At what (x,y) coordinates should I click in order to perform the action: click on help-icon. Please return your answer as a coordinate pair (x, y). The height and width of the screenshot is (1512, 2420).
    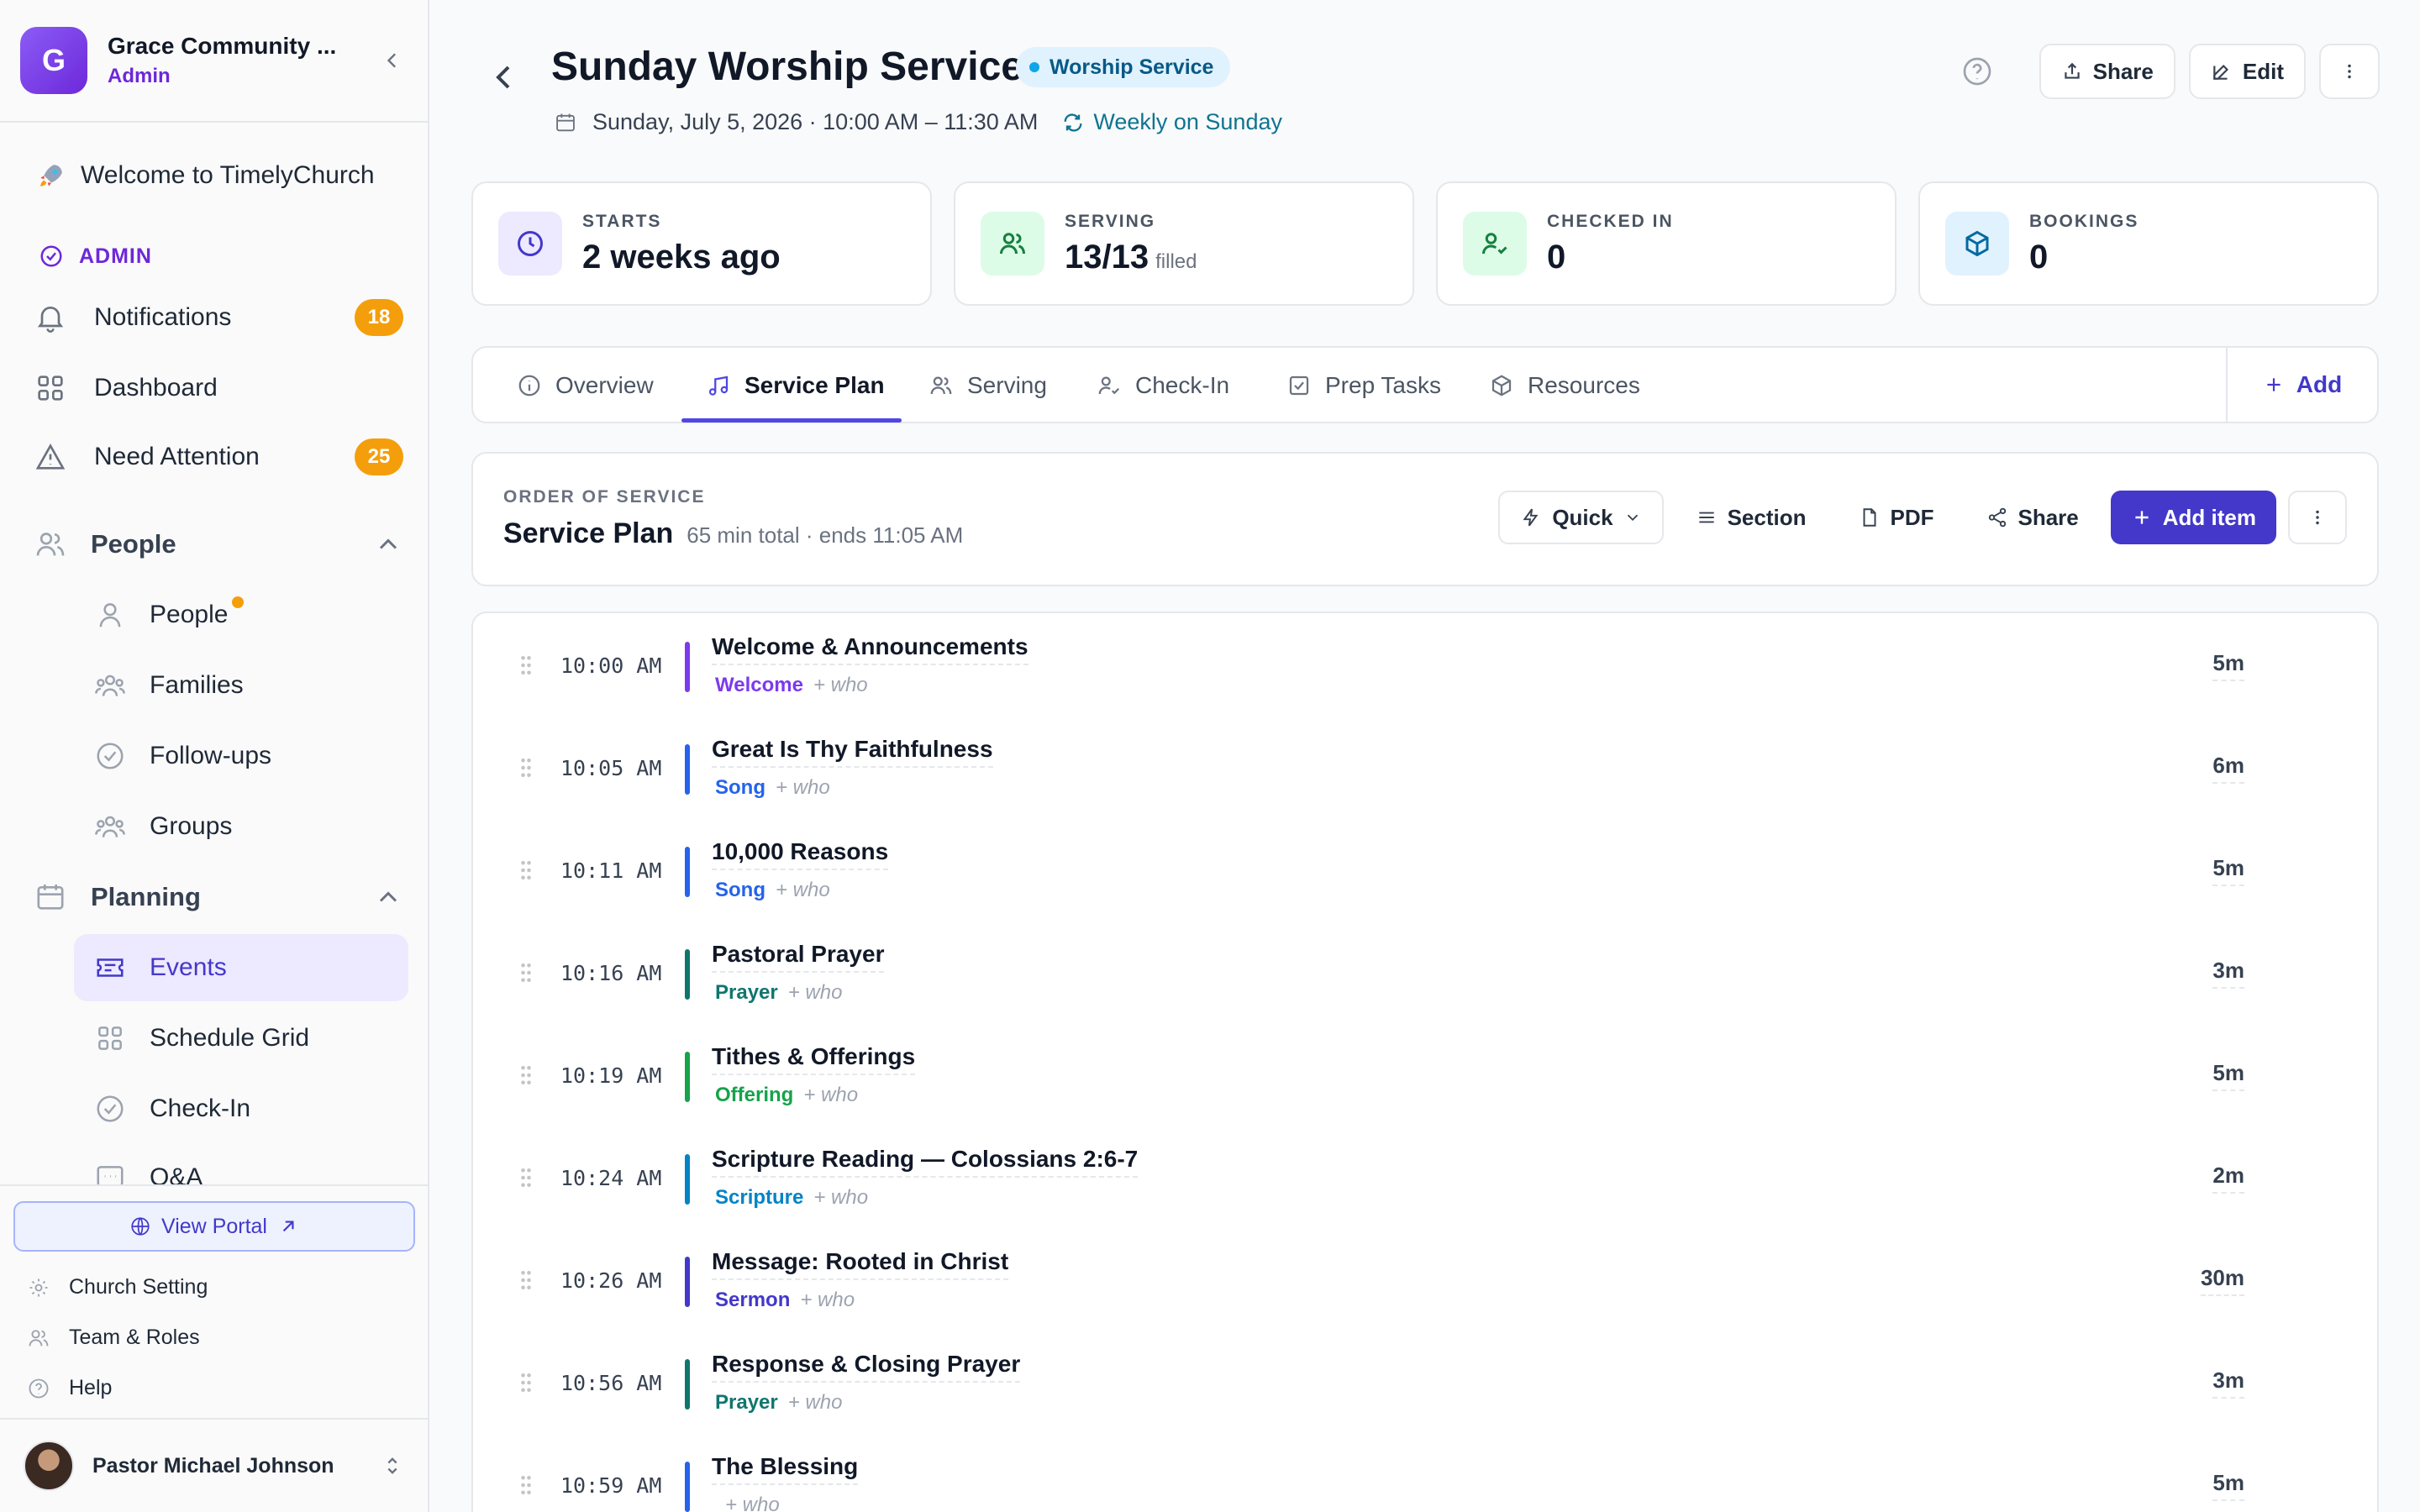
    Looking at the image, I should click on (1977, 71).